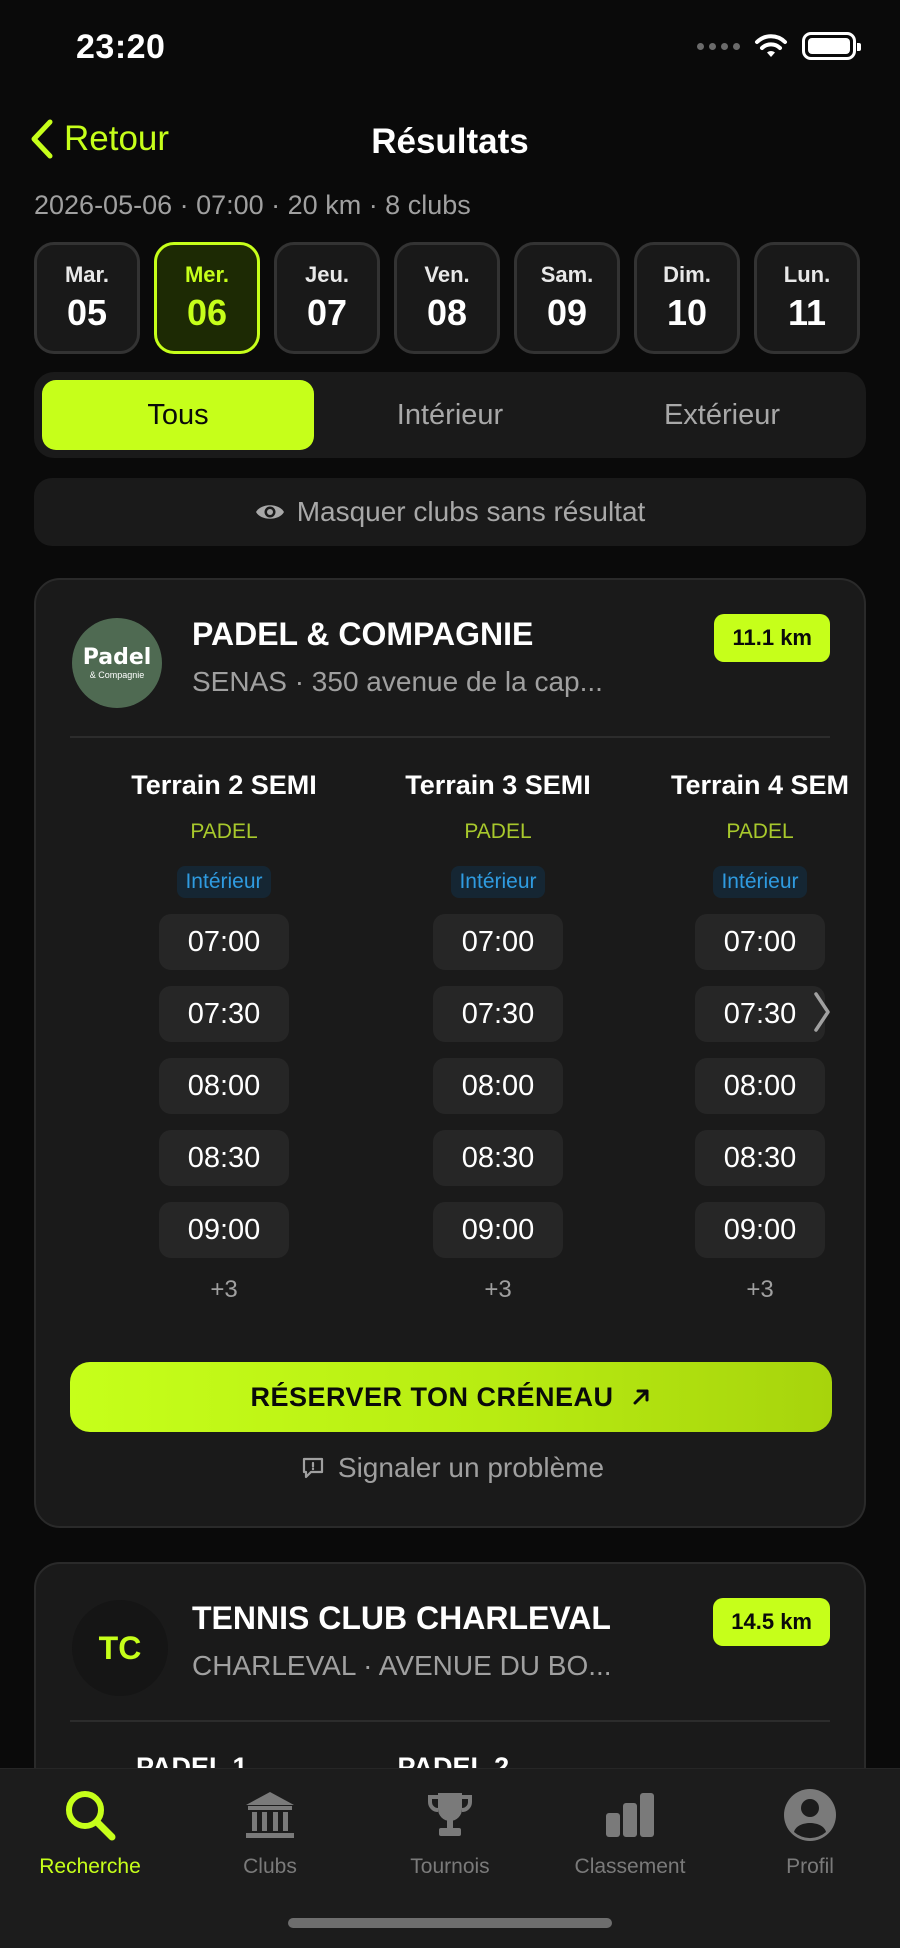 This screenshot has width=900, height=1948. Describe the element at coordinates (498, 785) in the screenshot. I see `court-name: Terrain 3 SEMI` at that location.